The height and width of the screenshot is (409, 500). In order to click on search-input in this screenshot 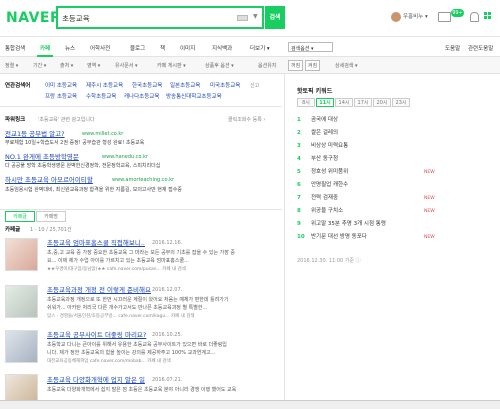, I will do `click(144, 18)`.